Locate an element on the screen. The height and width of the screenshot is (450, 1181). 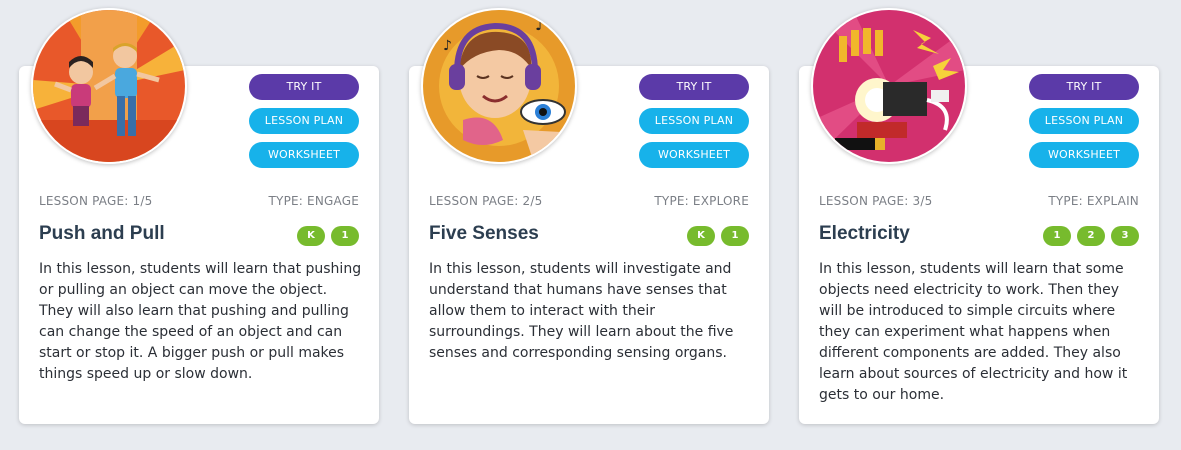
lesson-title: Five Senses is located at coordinates (484, 234).